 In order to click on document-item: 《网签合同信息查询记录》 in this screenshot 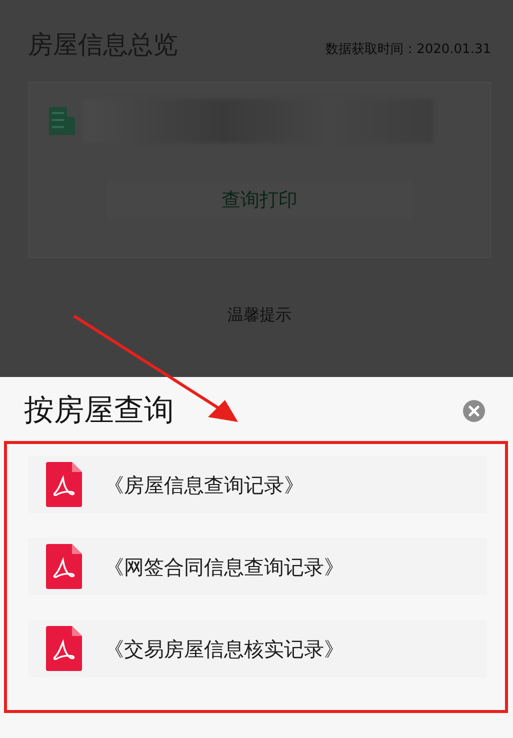, I will do `click(257, 566)`.